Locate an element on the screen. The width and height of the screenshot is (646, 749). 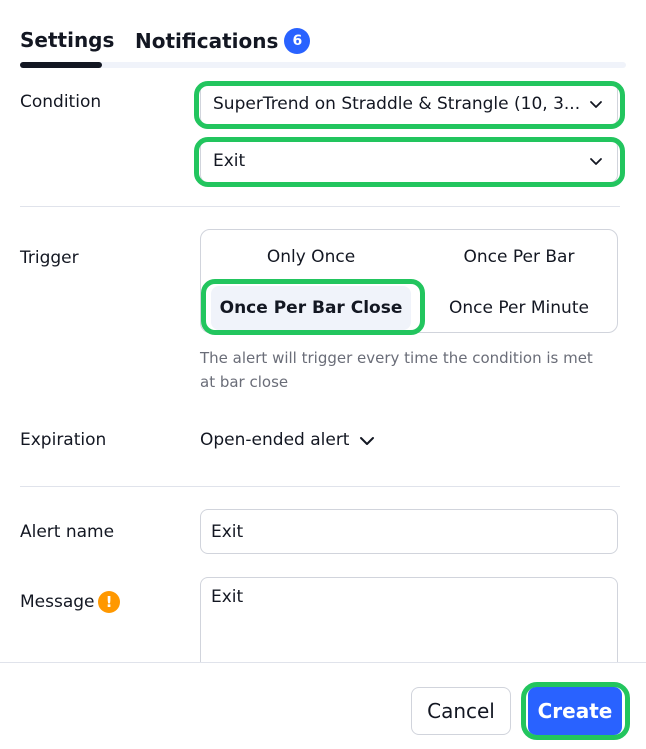
tab-track is located at coordinates (323, 65).